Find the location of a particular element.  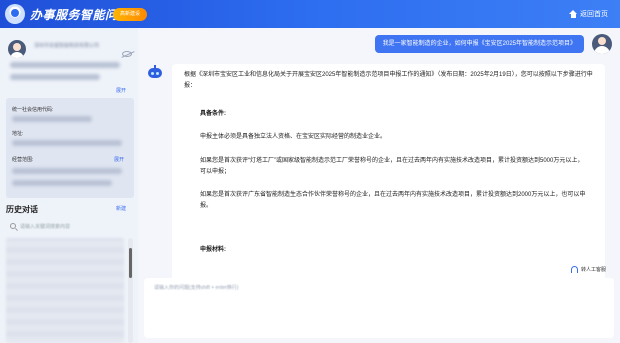

human-service-button: 转人工客服 is located at coordinates (588, 269).